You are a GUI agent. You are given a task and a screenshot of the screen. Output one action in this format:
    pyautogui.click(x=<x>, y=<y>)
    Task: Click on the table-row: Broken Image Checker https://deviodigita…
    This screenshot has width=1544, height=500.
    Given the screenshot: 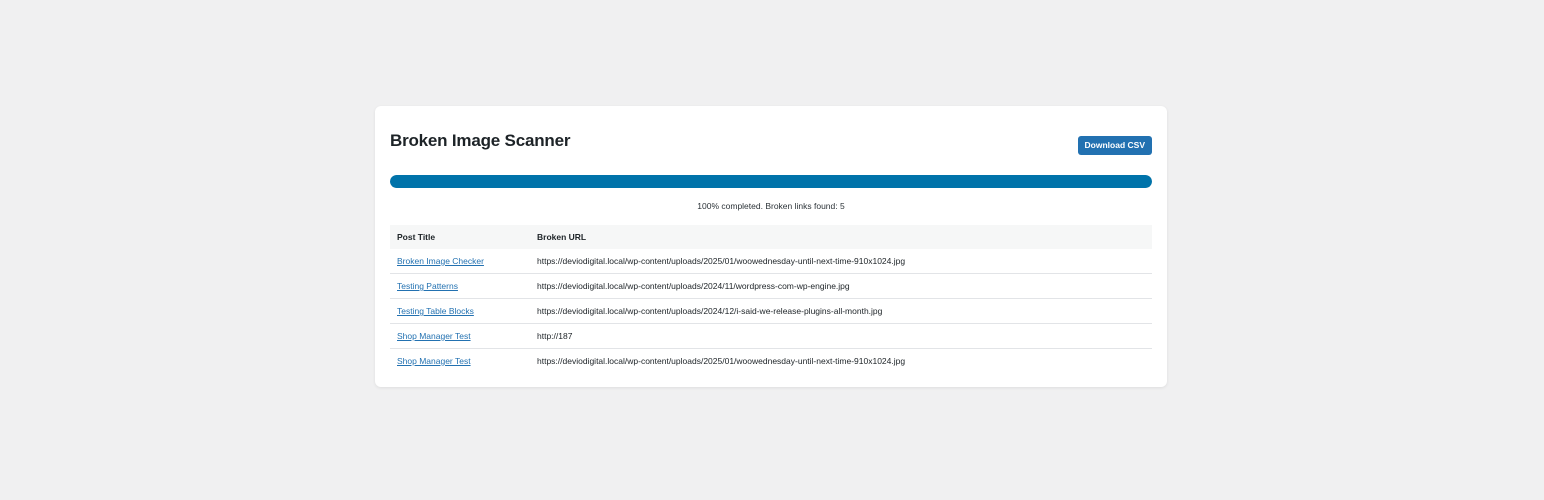 What is the action you would take?
    pyautogui.click(x=771, y=261)
    